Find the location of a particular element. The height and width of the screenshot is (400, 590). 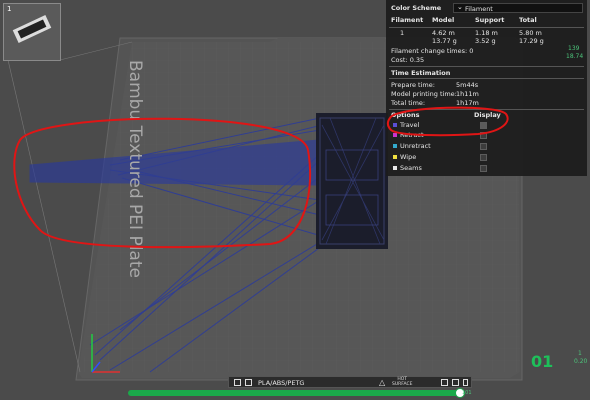

wipe-display-toggle is located at coordinates (483, 157).